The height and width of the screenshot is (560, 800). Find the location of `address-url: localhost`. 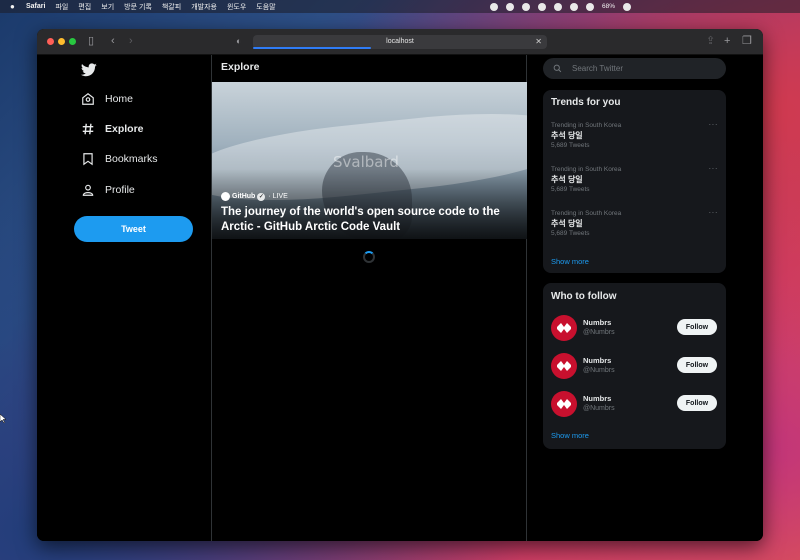

address-url: localhost is located at coordinates (400, 41).